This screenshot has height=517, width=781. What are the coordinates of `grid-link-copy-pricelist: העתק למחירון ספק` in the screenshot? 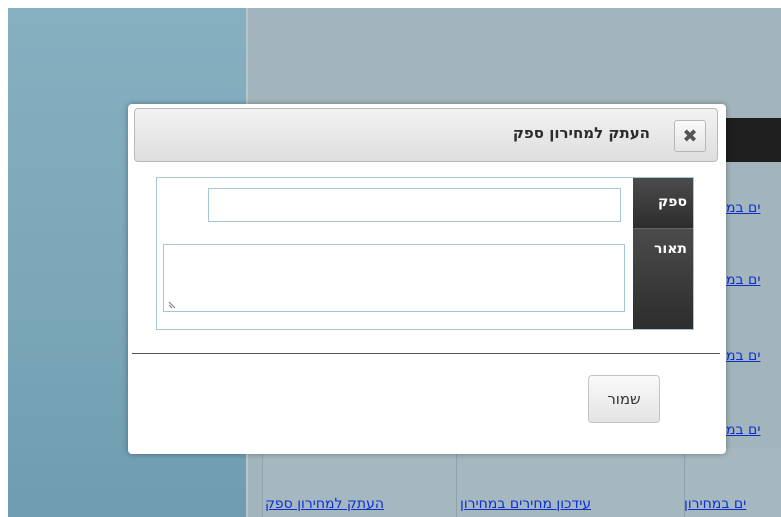 It's located at (324, 504).